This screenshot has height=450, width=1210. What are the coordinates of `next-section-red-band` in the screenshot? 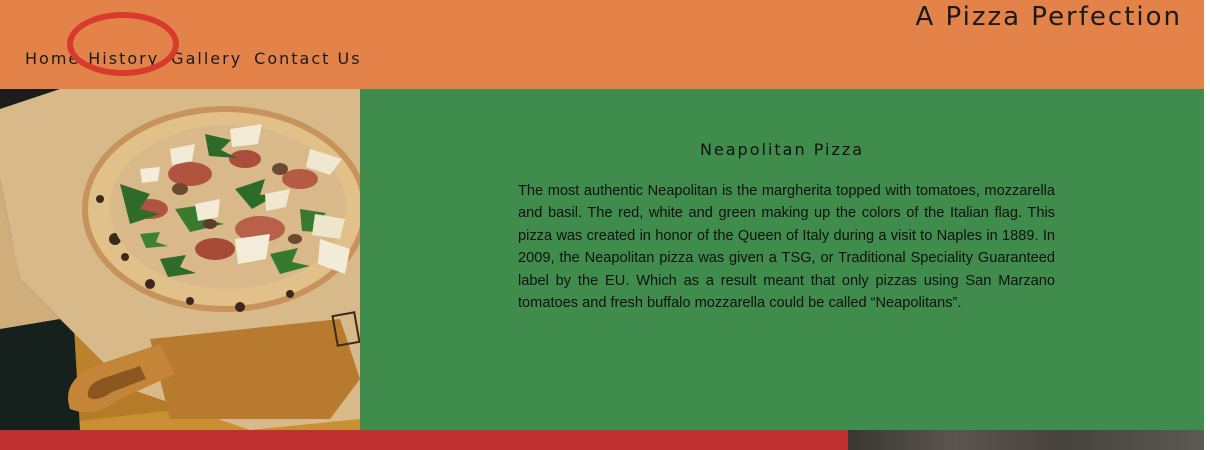 It's located at (424, 440).